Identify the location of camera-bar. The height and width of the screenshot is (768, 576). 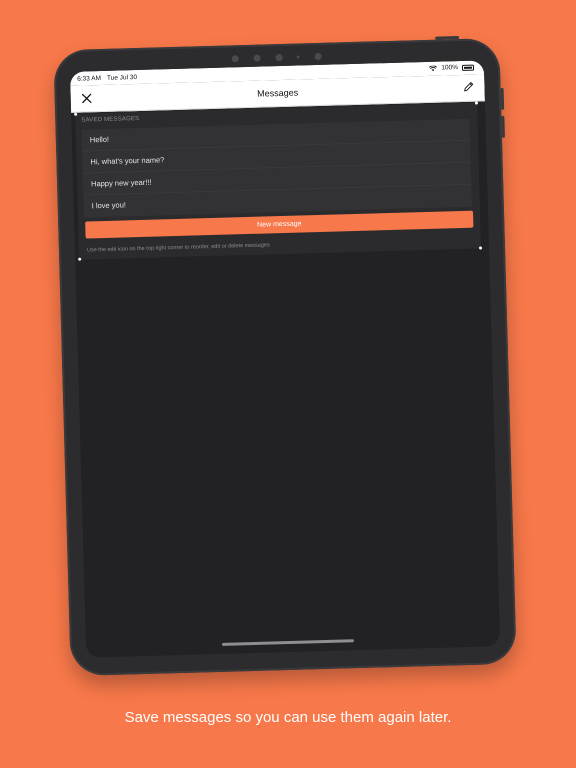
(276, 57).